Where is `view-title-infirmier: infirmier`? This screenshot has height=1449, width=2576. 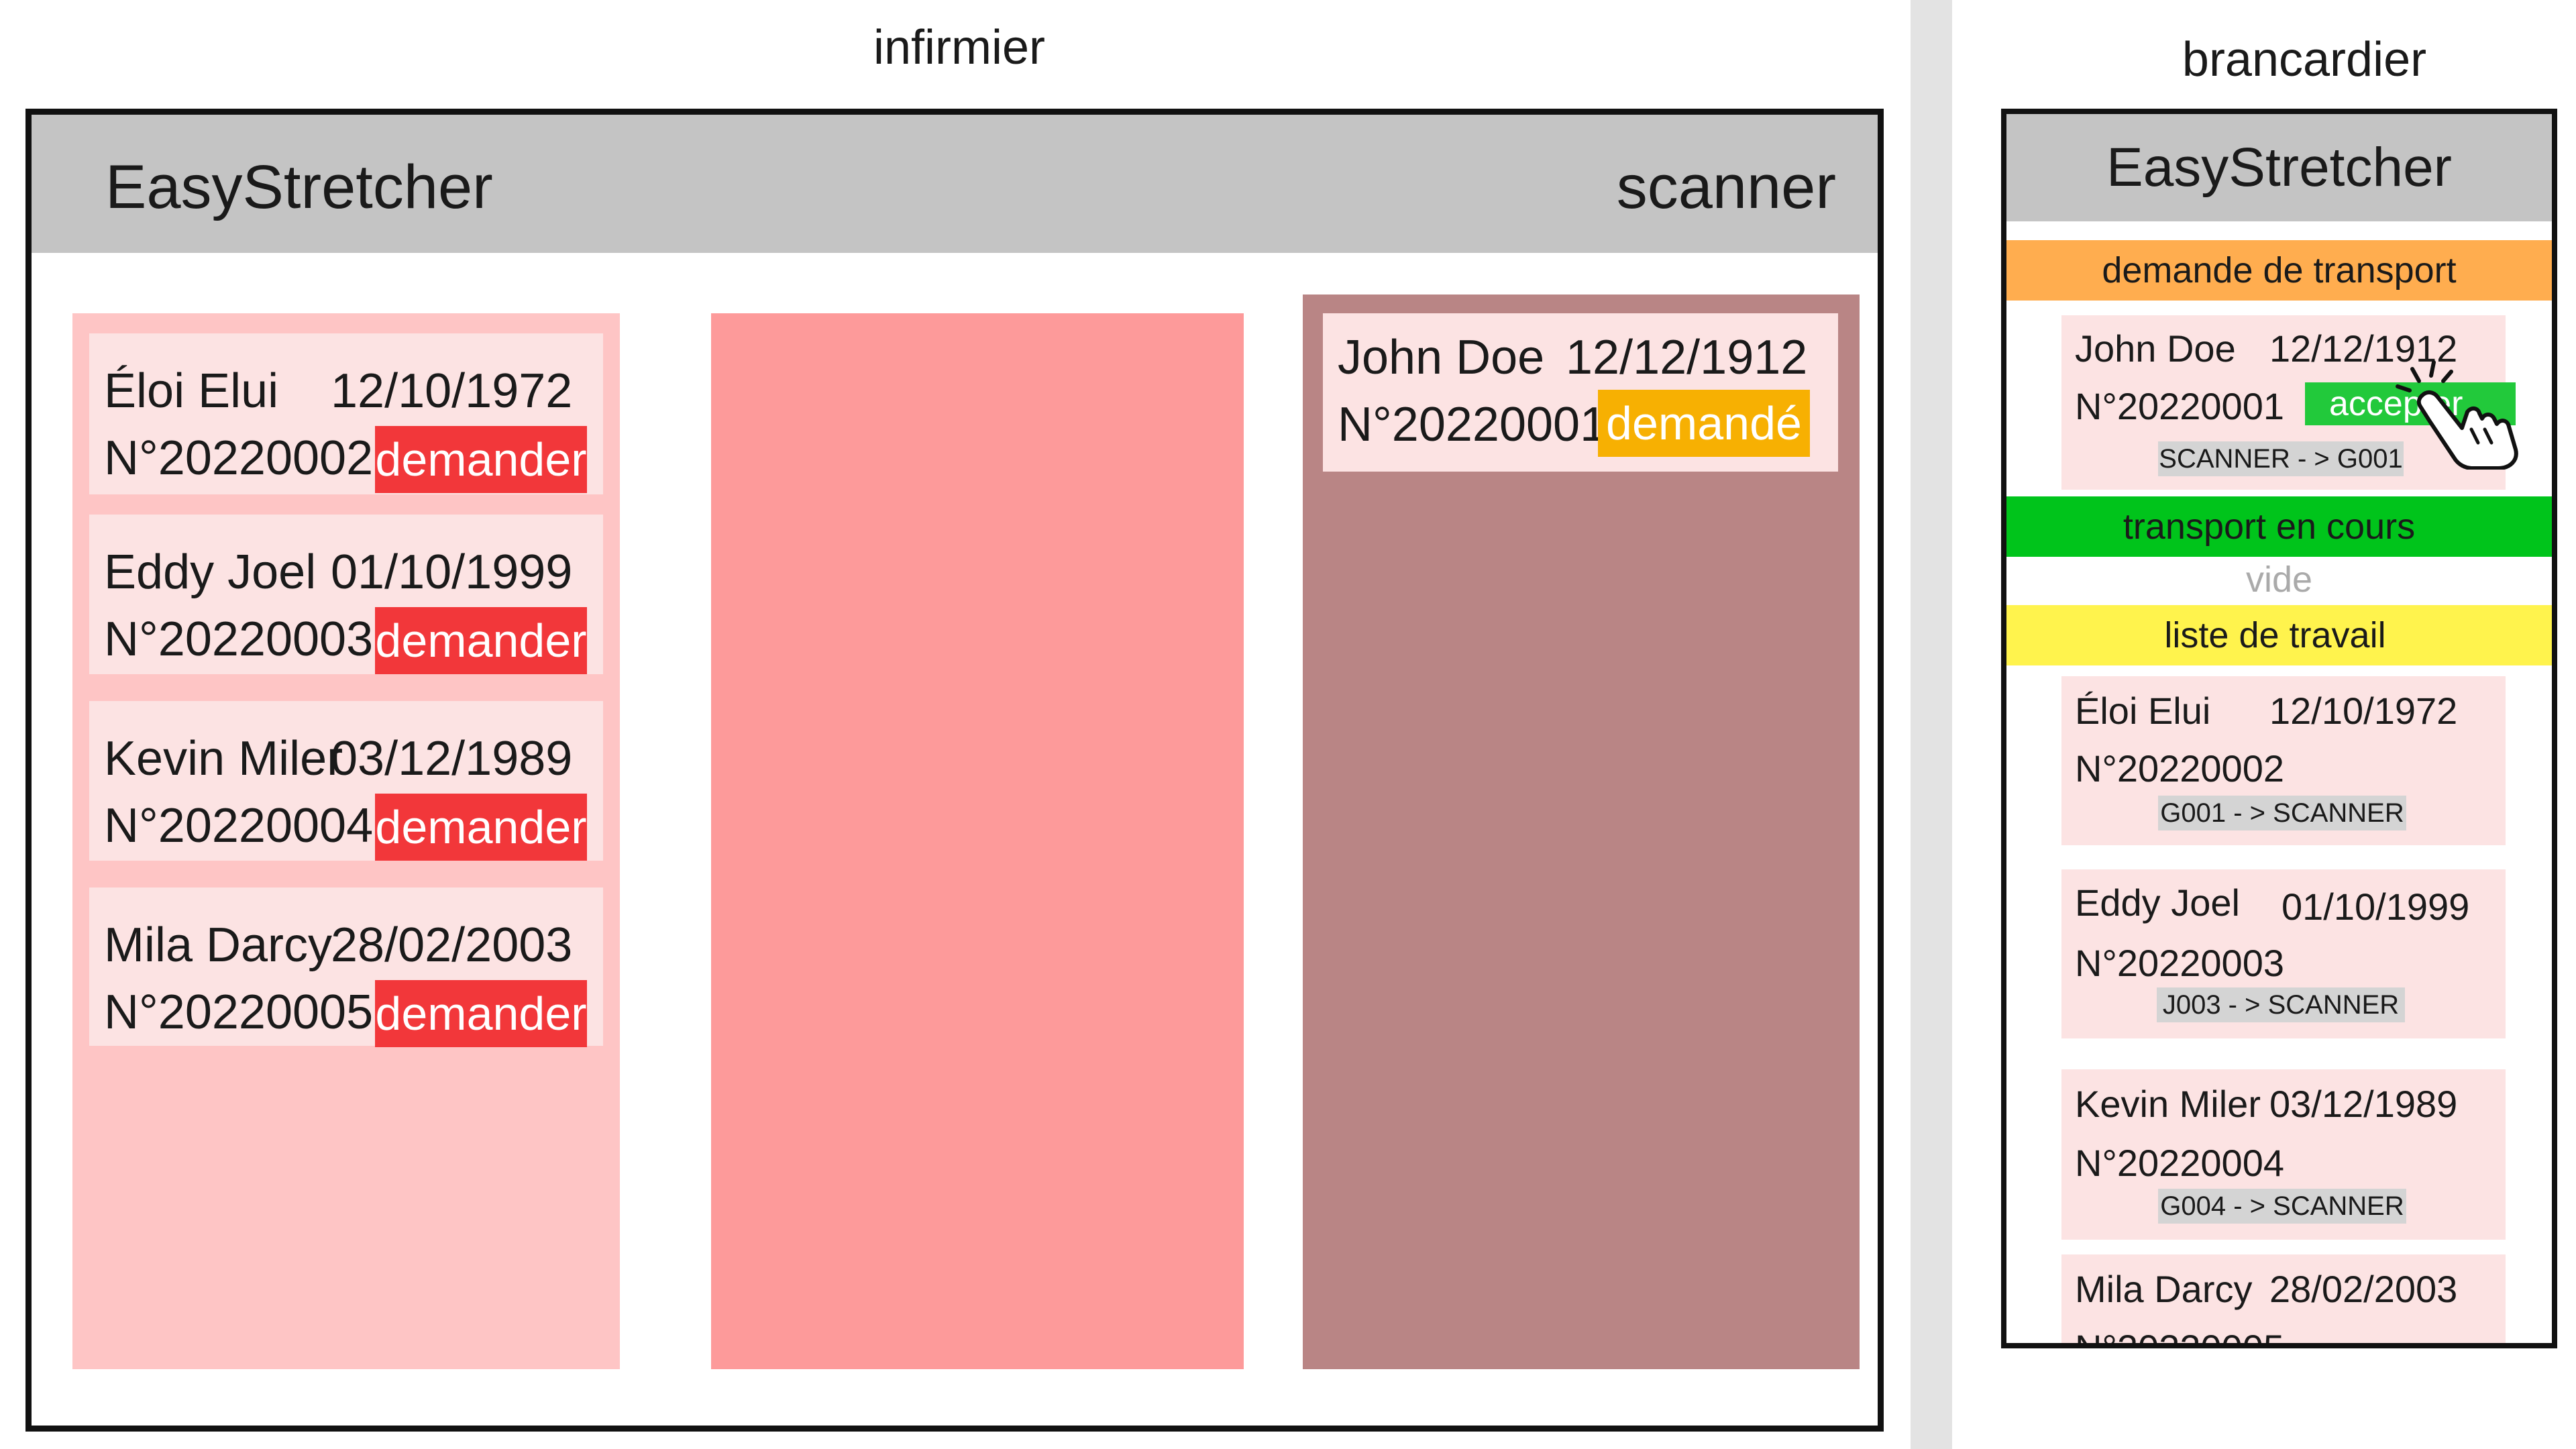
view-title-infirmier: infirmier is located at coordinates (959, 47).